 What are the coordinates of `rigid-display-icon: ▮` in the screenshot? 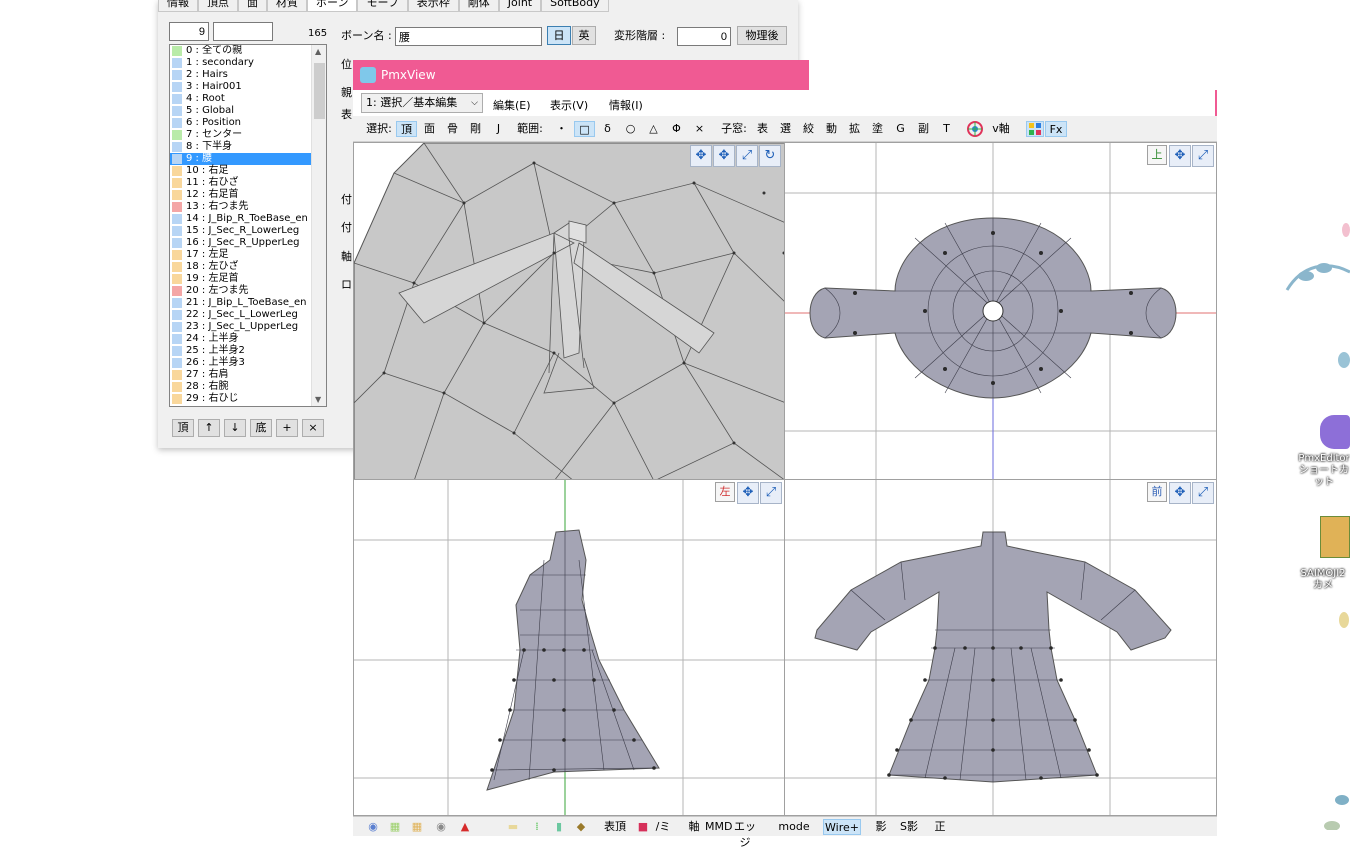 It's located at (559, 827).